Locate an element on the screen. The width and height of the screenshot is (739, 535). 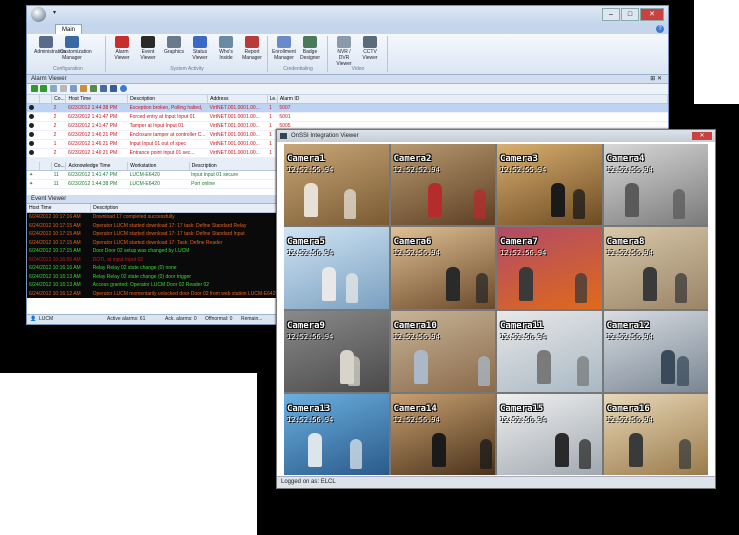
acknowledge-icon is located at coordinates (34, 88).